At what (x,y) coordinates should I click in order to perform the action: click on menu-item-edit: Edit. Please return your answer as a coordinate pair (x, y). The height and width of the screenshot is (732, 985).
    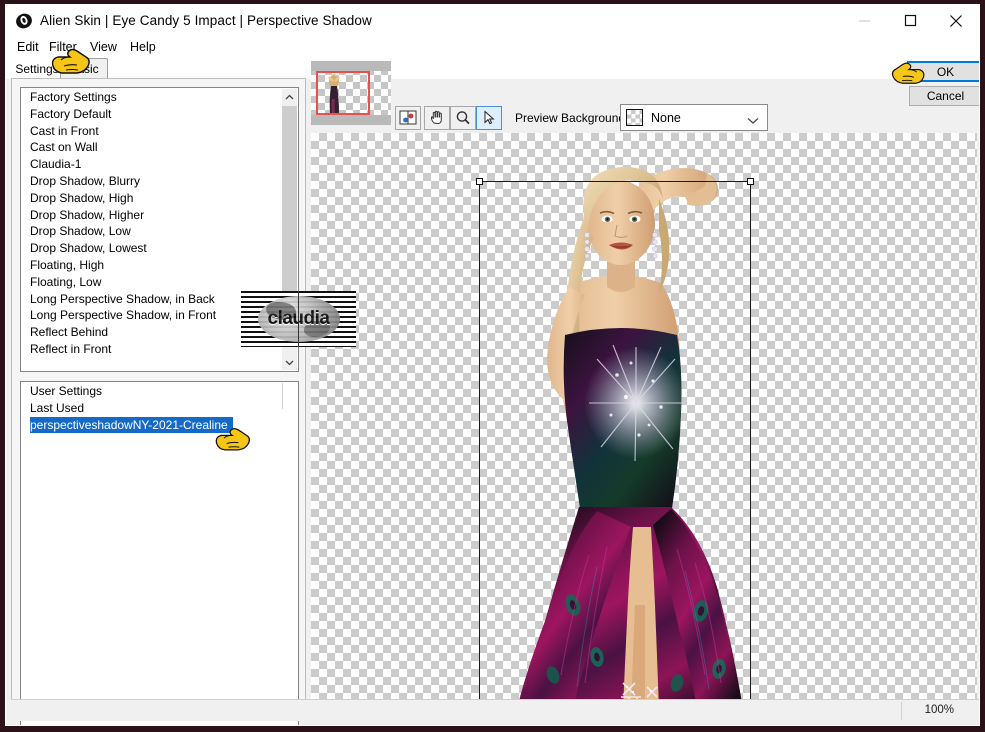
    Looking at the image, I should click on (28, 47).